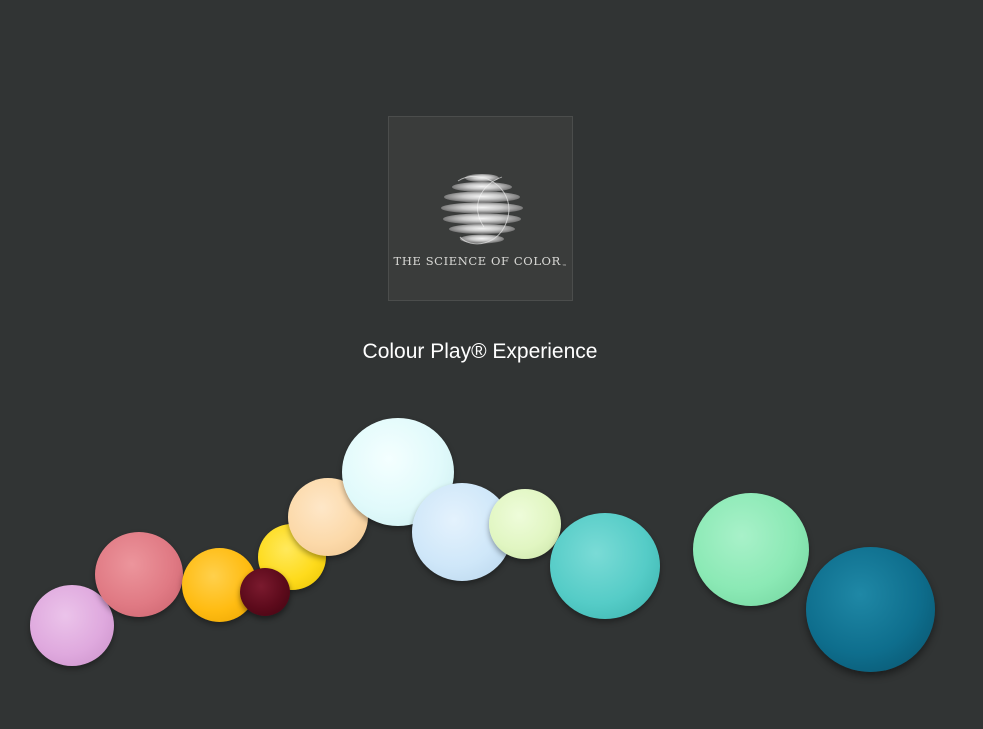 The width and height of the screenshot is (983, 729). What do you see at coordinates (265, 592) in the screenshot?
I see `swatch-burgundy` at bounding box center [265, 592].